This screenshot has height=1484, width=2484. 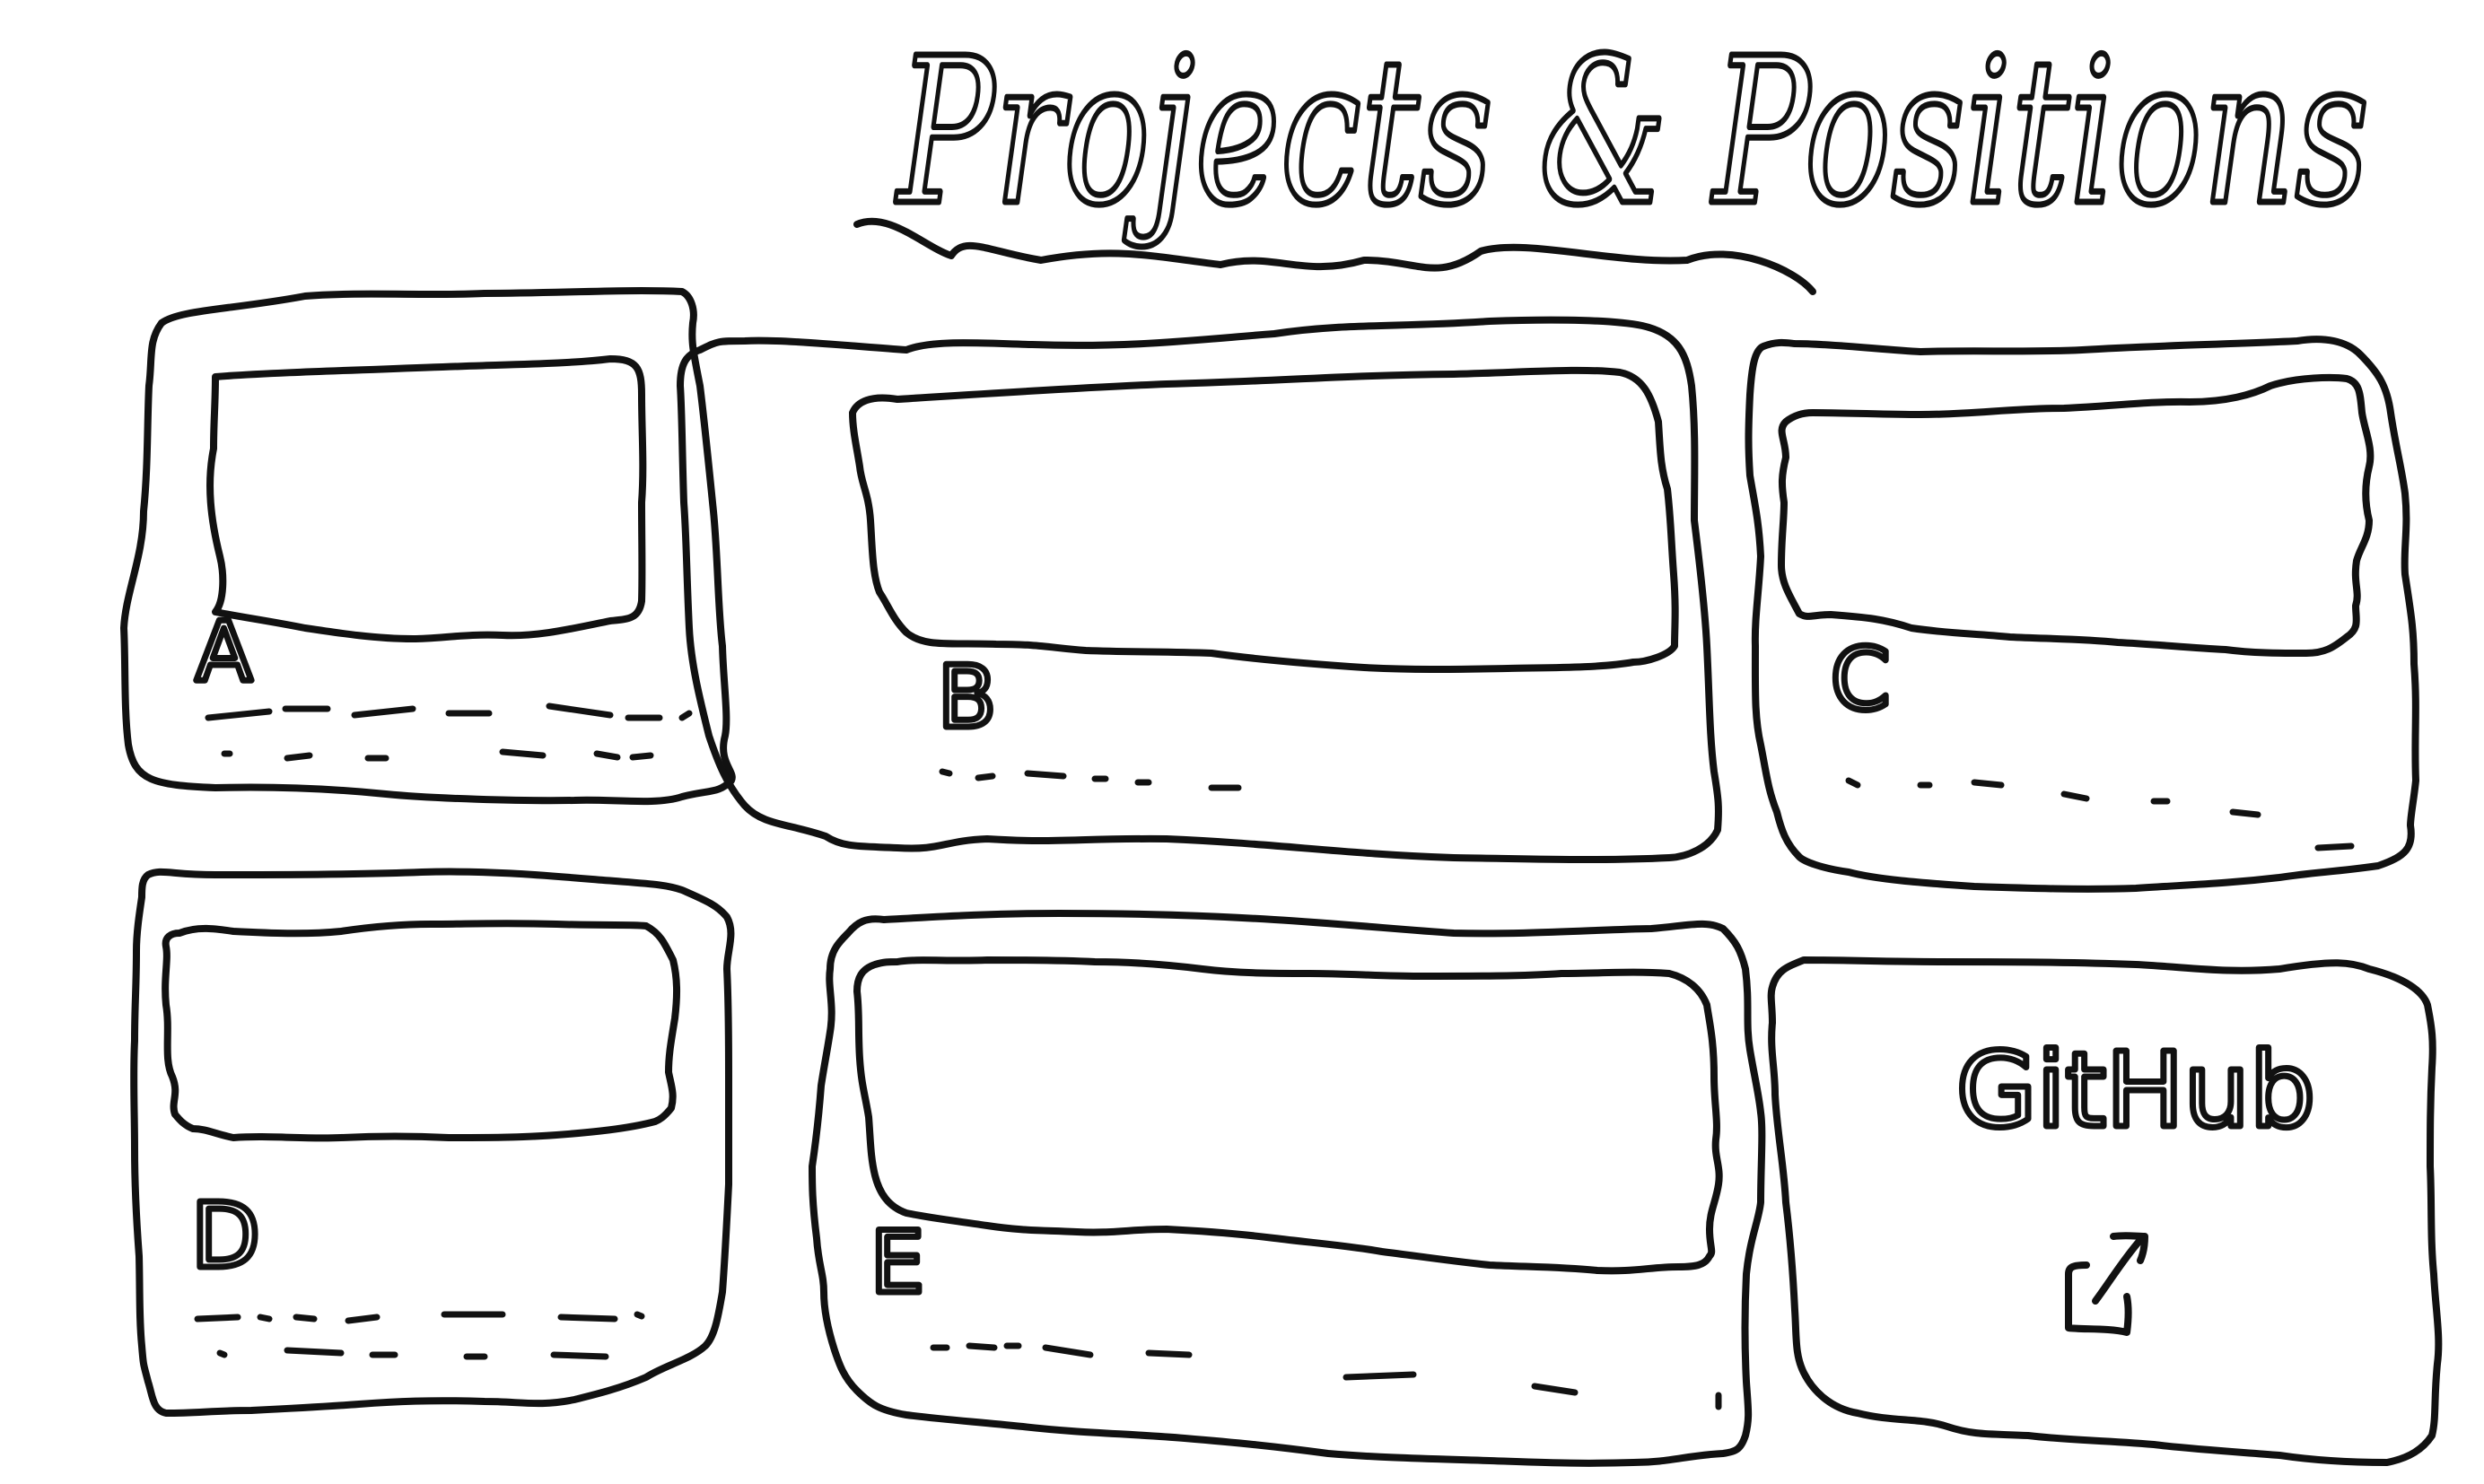 What do you see at coordinates (2076, 515) in the screenshot?
I see `card-c-image-placeholder` at bounding box center [2076, 515].